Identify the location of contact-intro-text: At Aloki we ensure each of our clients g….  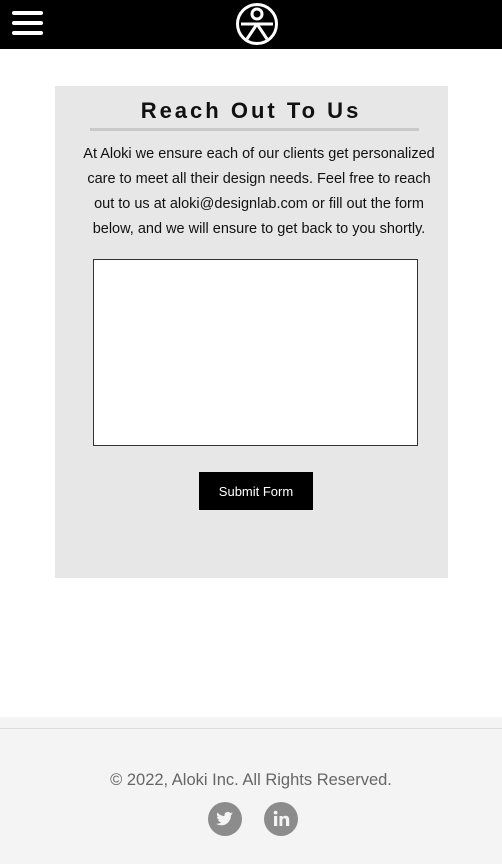
(259, 191).